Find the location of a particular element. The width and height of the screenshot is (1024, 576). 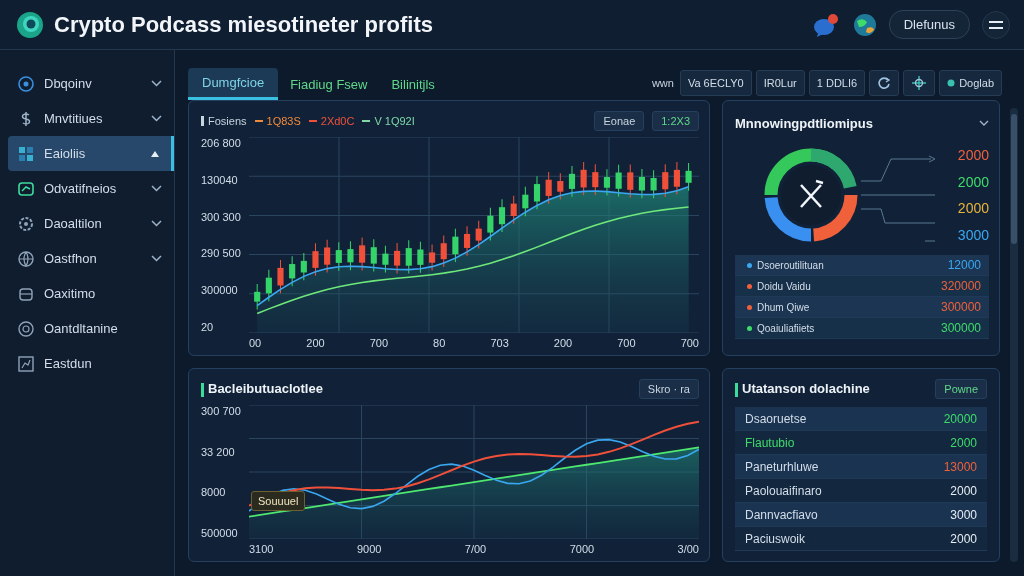

tooltip: Souuuel is located at coordinates (278, 501).